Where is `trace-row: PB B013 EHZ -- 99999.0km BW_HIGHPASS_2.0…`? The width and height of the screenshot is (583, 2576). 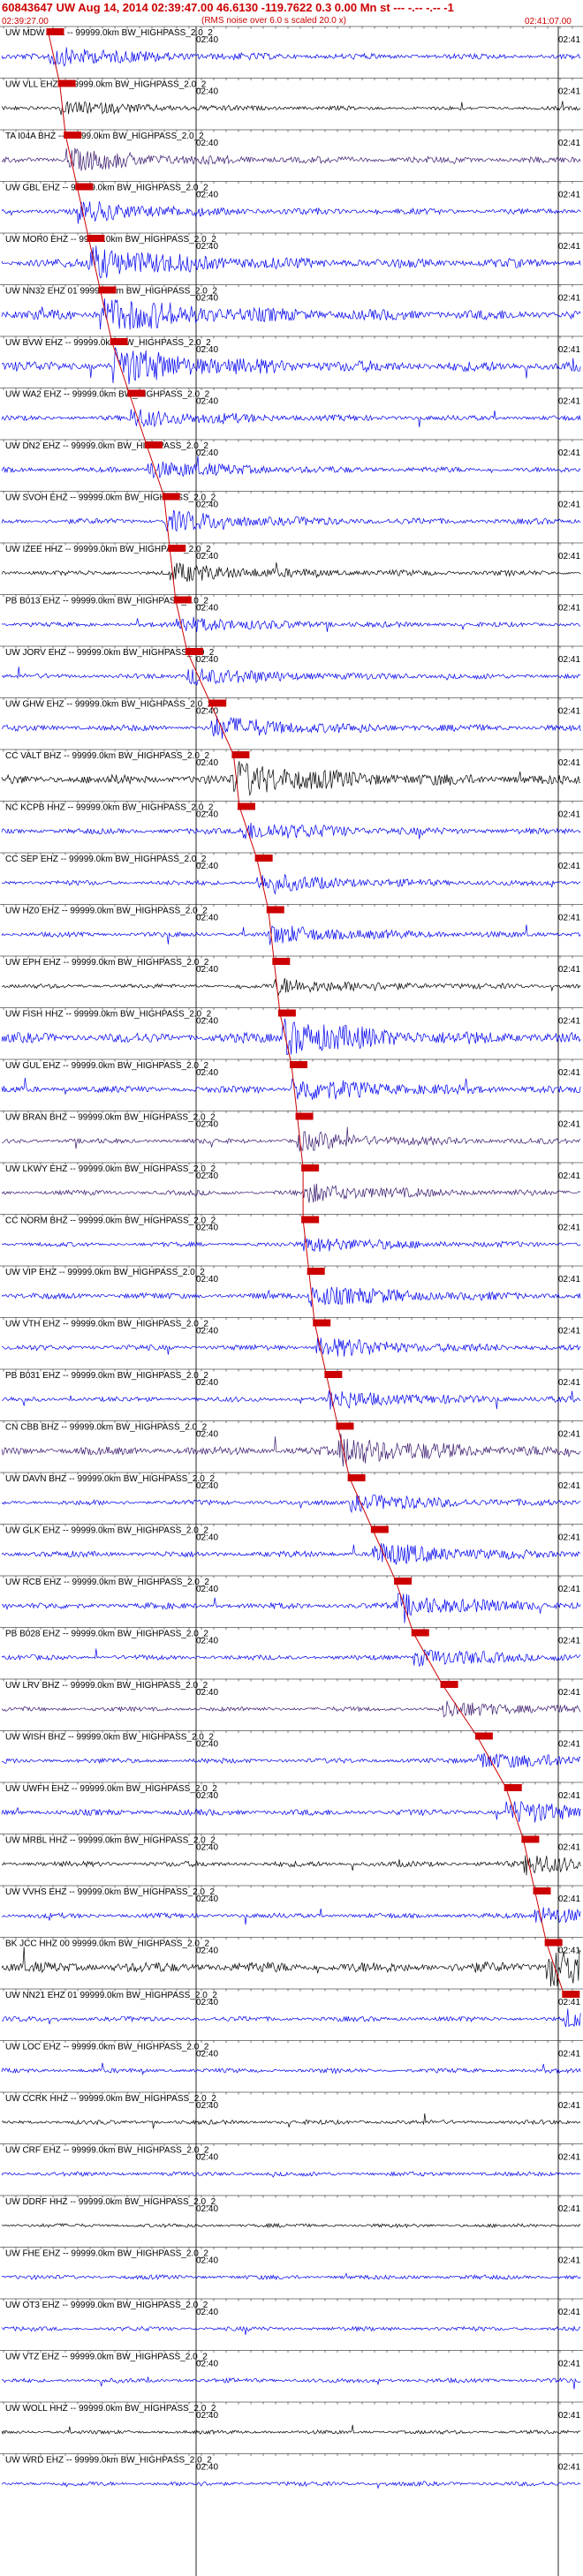 trace-row: PB B013 EHZ -- 99999.0km BW_HIGHPASS_2.0… is located at coordinates (291, 613).